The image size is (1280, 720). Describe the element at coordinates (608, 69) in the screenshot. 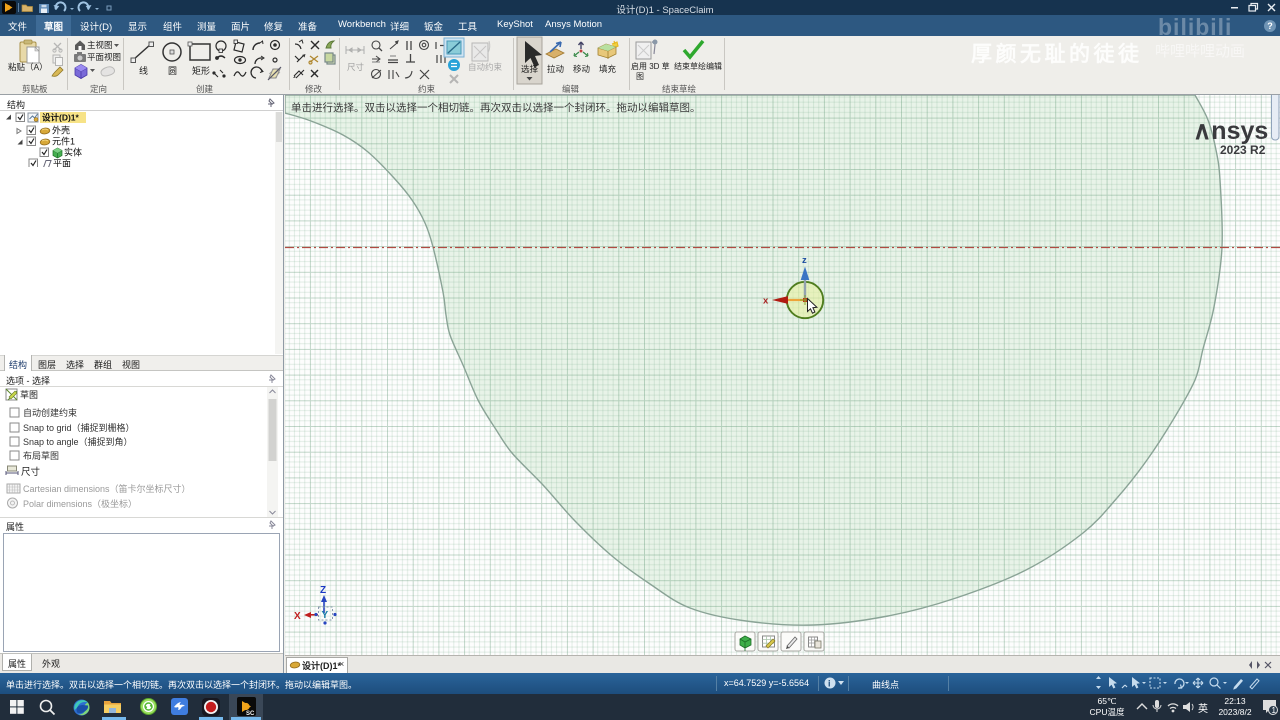

I see `svg-text: 填充` at that location.